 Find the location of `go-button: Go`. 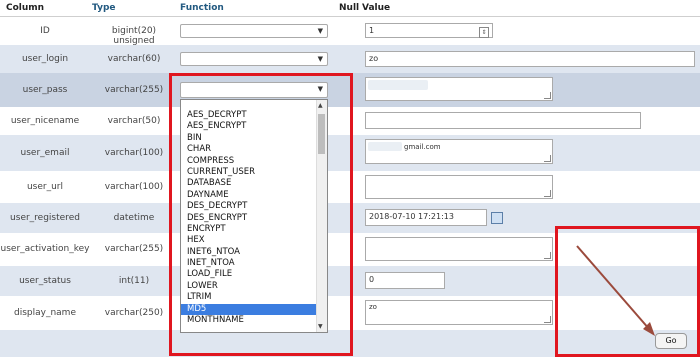

go-button: Go is located at coordinates (671, 341).